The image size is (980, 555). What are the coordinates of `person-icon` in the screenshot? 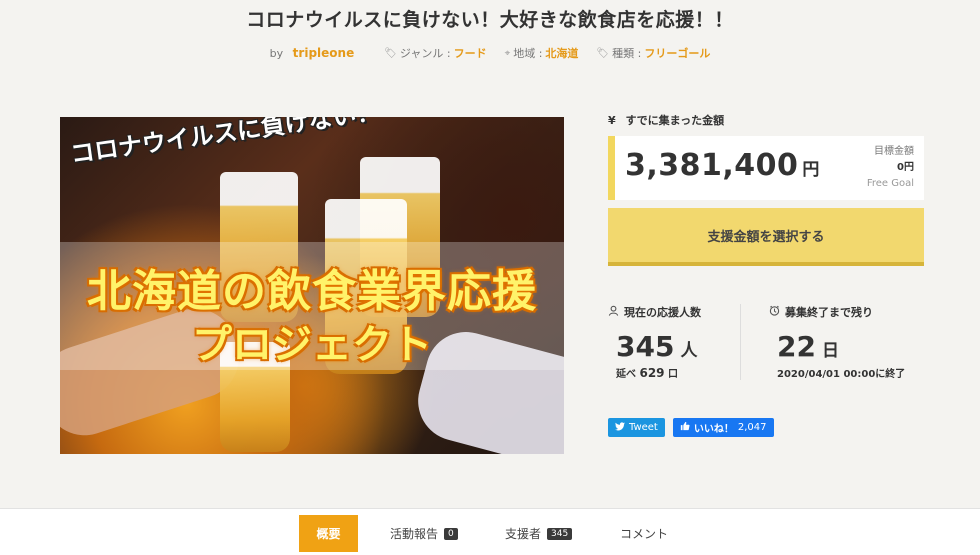 It's located at (613, 312).